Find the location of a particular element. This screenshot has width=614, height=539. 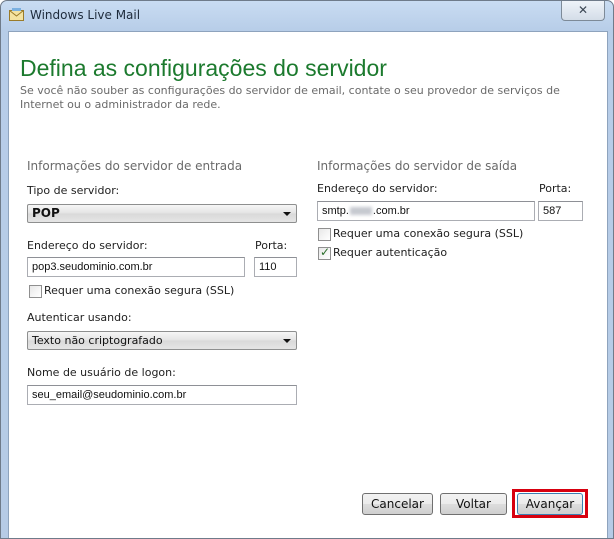

auth-required-label: Requer autenticação is located at coordinates (390, 252).